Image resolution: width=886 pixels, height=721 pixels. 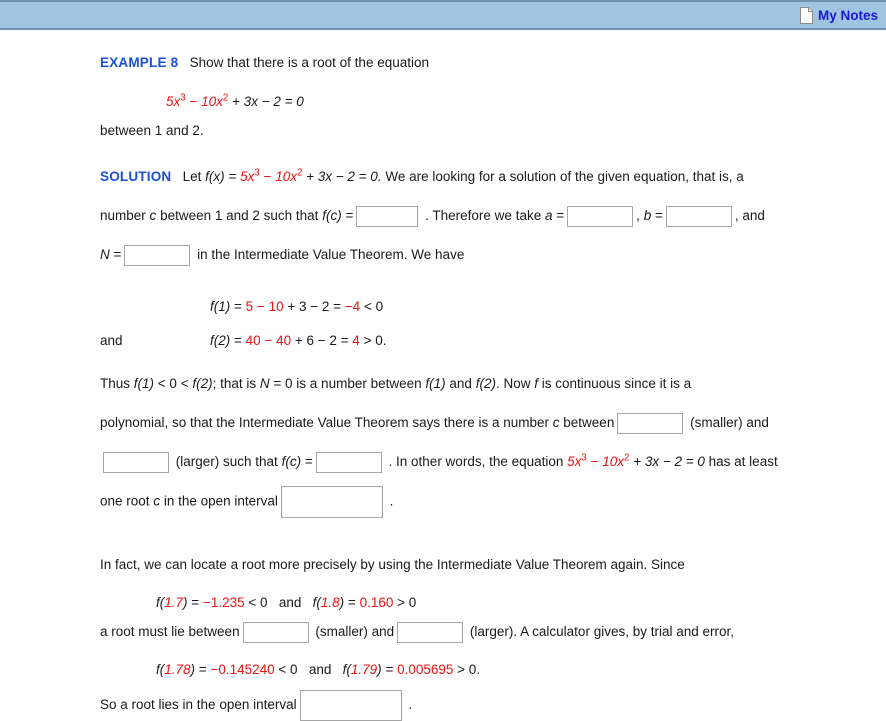 I want to click on eval-179-compare: > 0., so click(x=469, y=669).